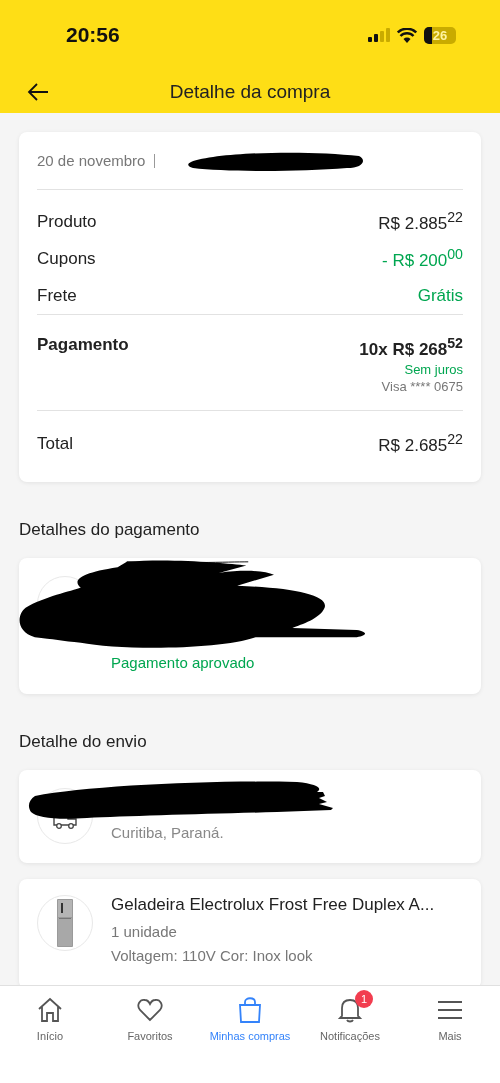 The height and width of the screenshot is (1083, 500). What do you see at coordinates (183, 662) in the screenshot?
I see `payment-status: Pagamento aprovado` at bounding box center [183, 662].